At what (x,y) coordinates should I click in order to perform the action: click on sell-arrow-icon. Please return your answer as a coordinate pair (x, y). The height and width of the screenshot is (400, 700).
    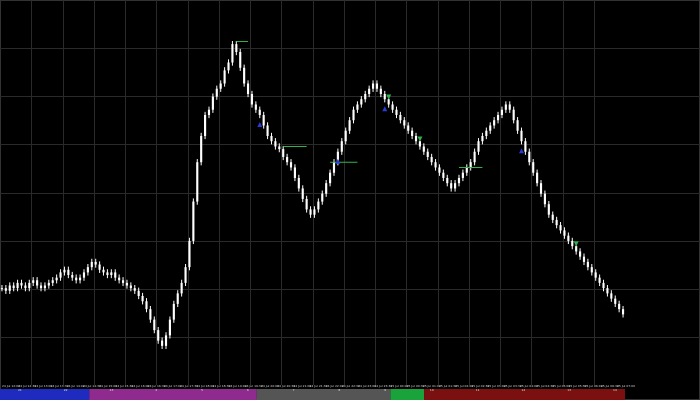
    Looking at the image, I should click on (576, 244).